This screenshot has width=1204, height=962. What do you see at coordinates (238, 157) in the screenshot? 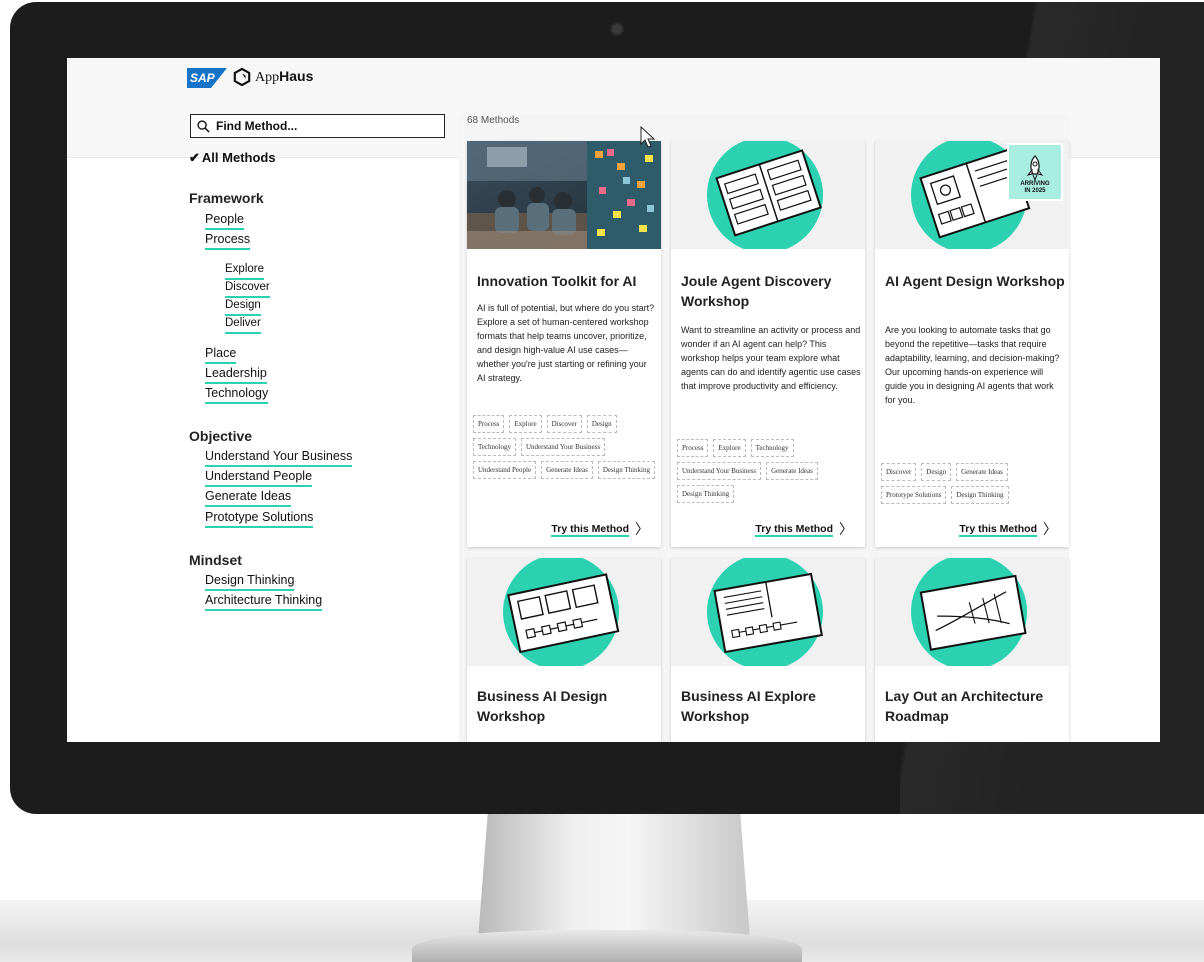
I see `filter-all-label: All Methods` at bounding box center [238, 157].